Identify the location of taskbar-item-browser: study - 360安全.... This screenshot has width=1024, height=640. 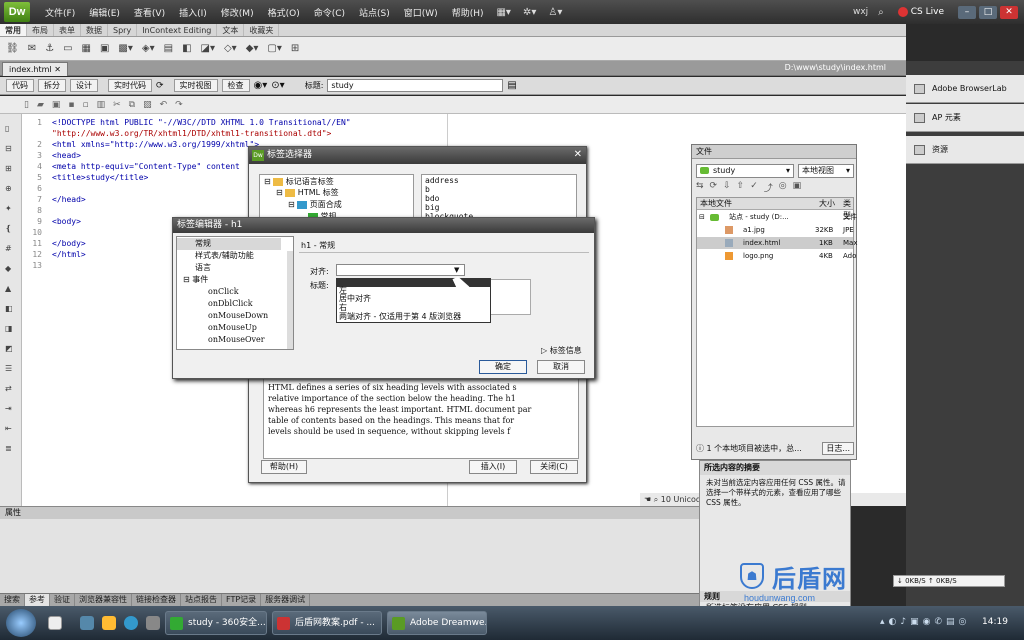
(216, 623).